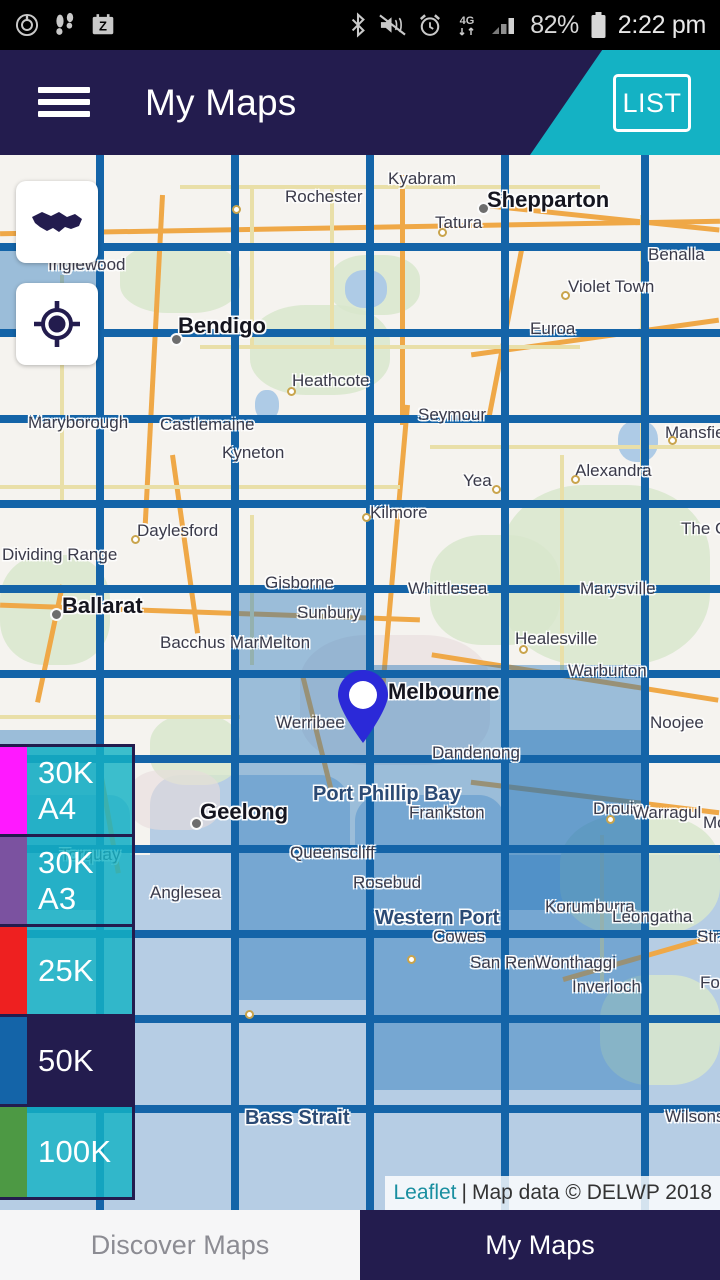 The image size is (720, 1280). I want to click on map-urban-area, so click(175, 800).